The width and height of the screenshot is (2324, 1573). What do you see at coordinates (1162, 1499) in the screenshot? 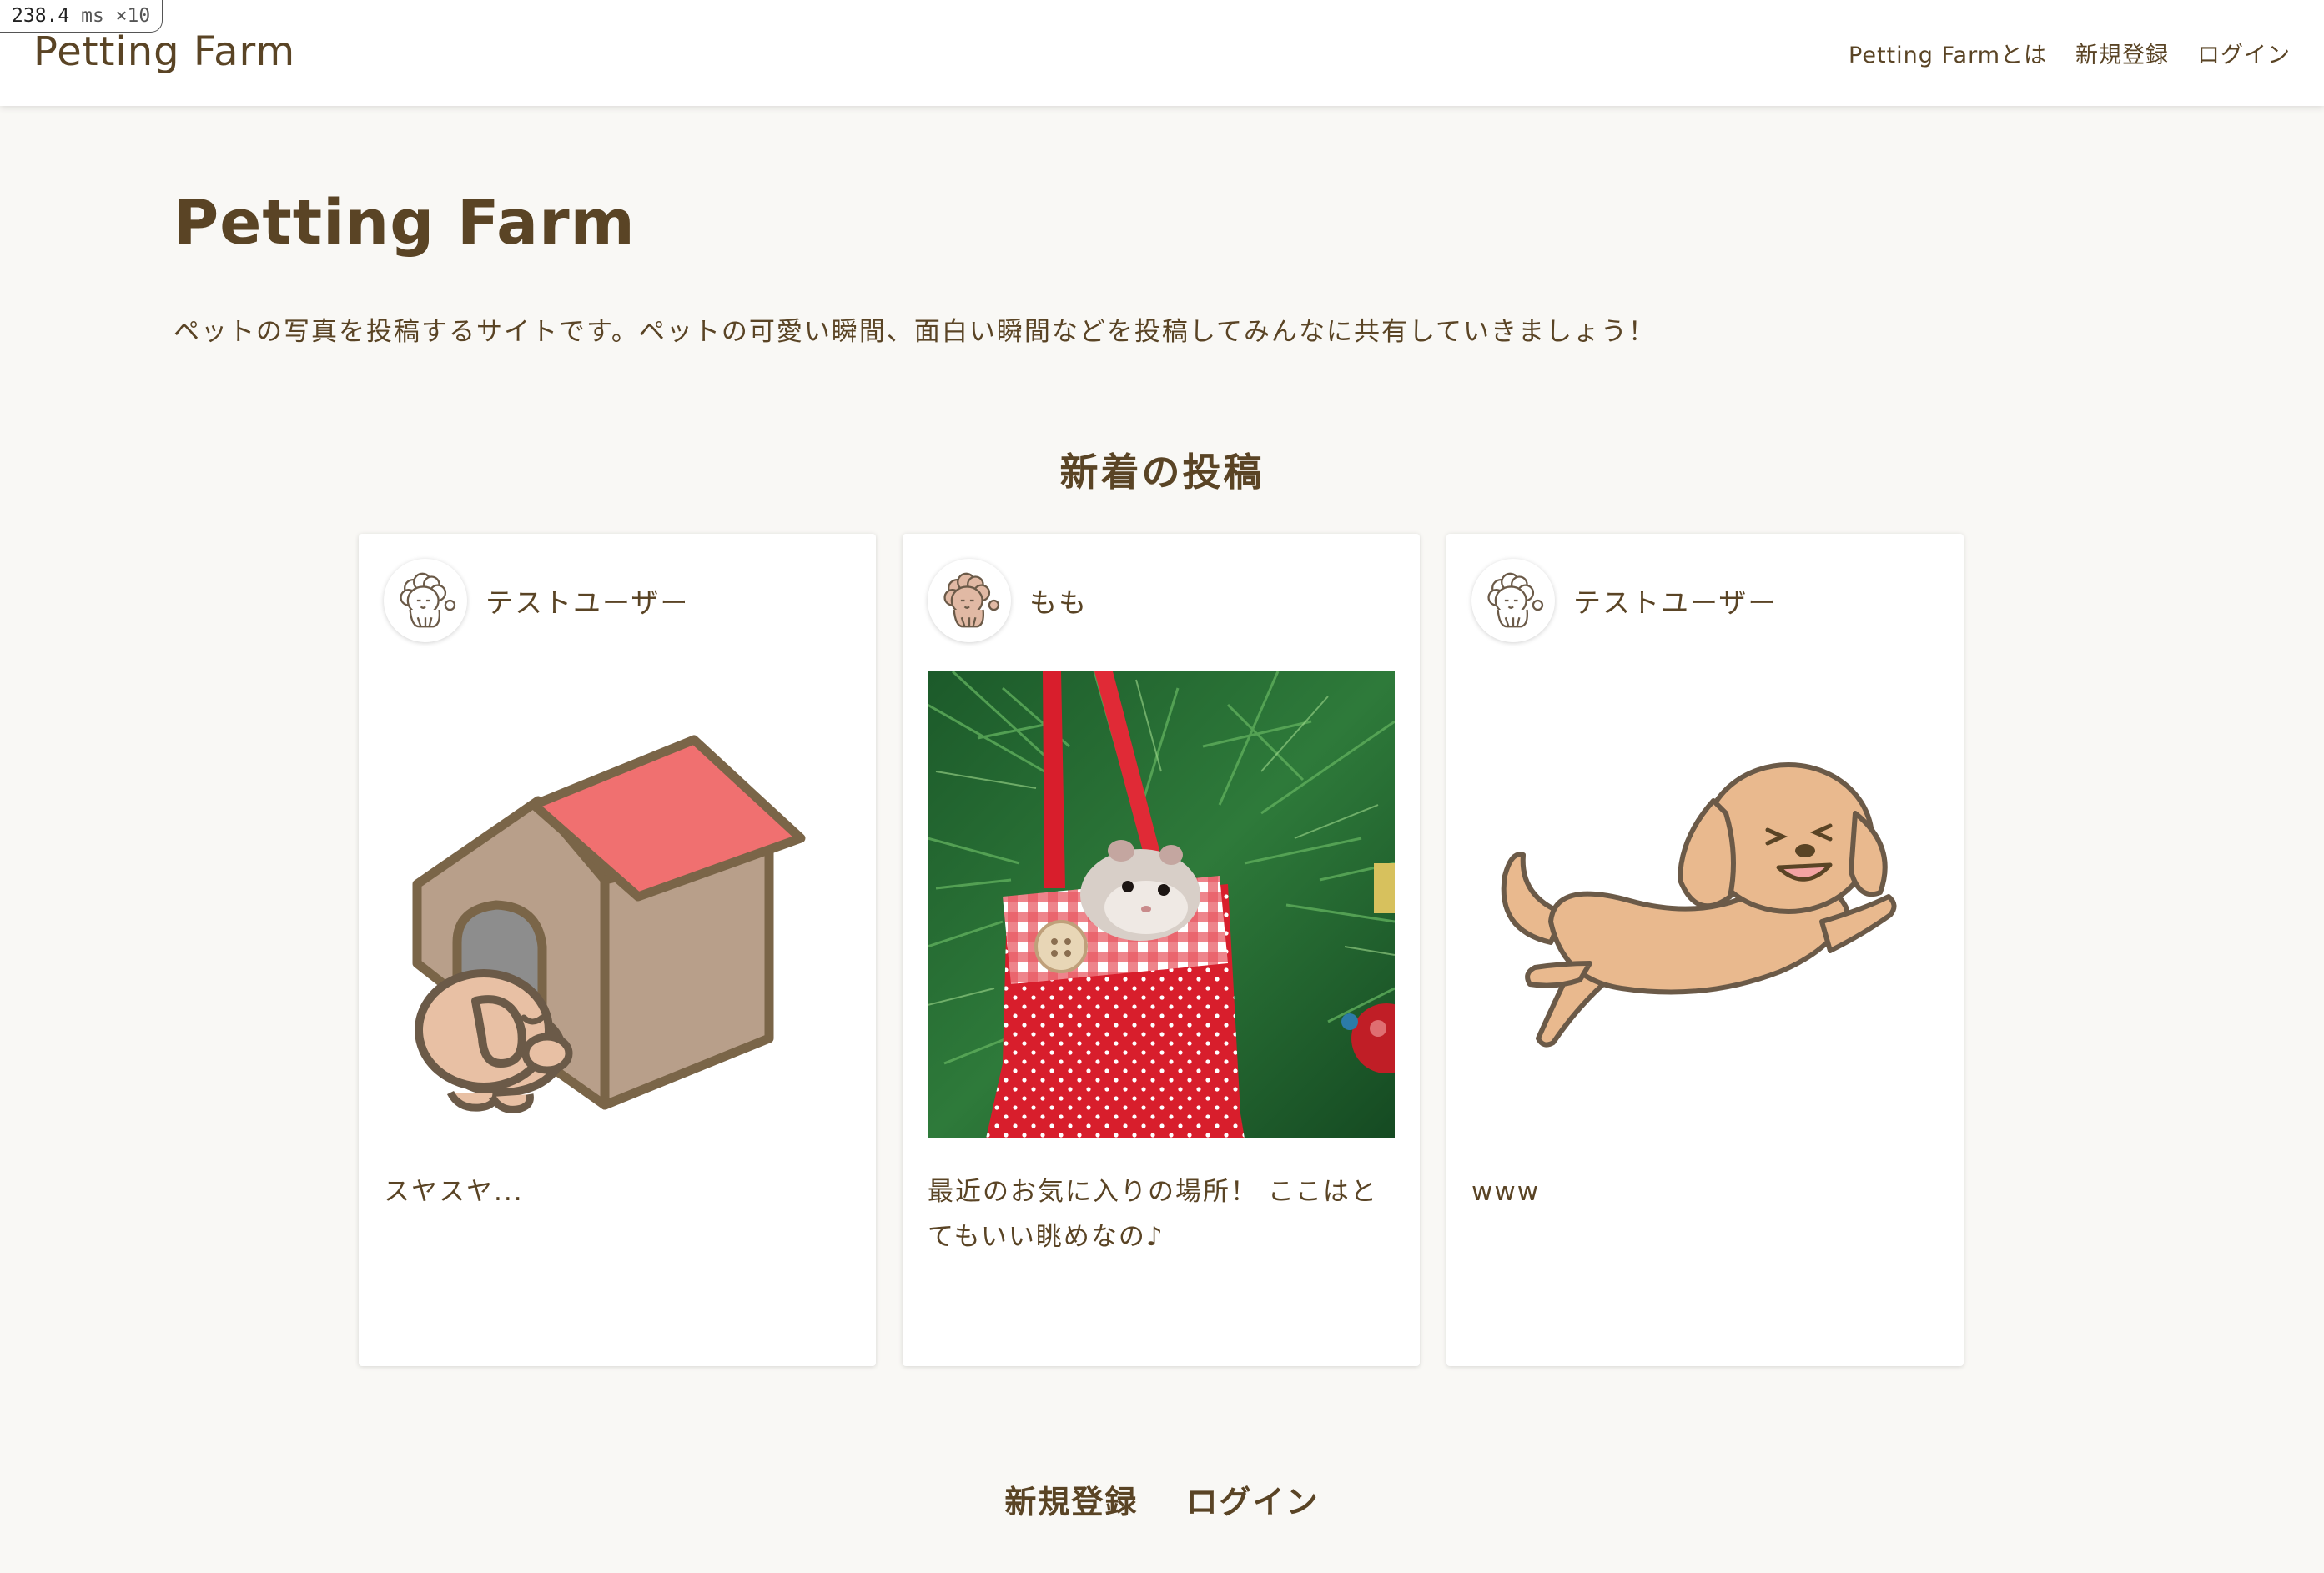
I see `footer-links: 新規登録 ログイン` at bounding box center [1162, 1499].